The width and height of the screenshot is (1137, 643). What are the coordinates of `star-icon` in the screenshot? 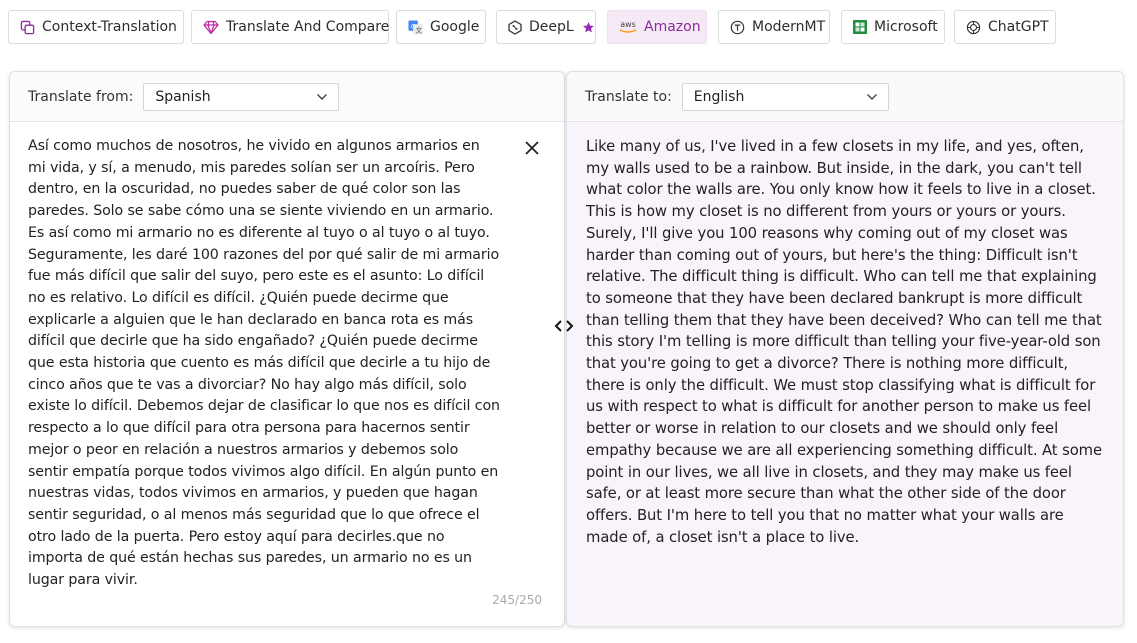 It's located at (588, 27).